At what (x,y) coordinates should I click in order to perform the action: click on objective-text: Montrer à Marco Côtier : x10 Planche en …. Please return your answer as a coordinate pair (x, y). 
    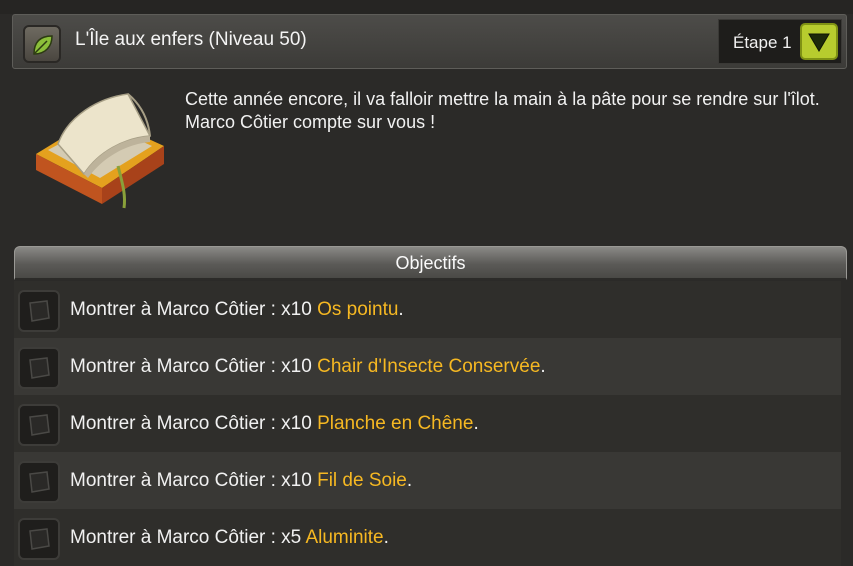
    Looking at the image, I should click on (274, 424).